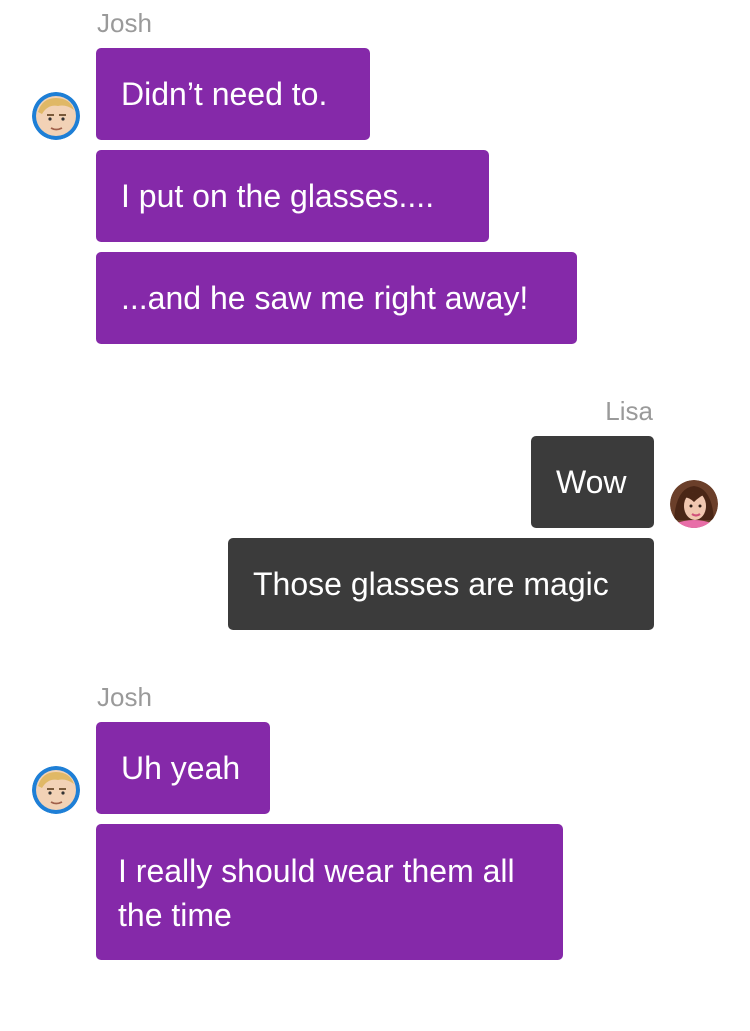  I want to click on message-text: Didn’t need to., so click(224, 94).